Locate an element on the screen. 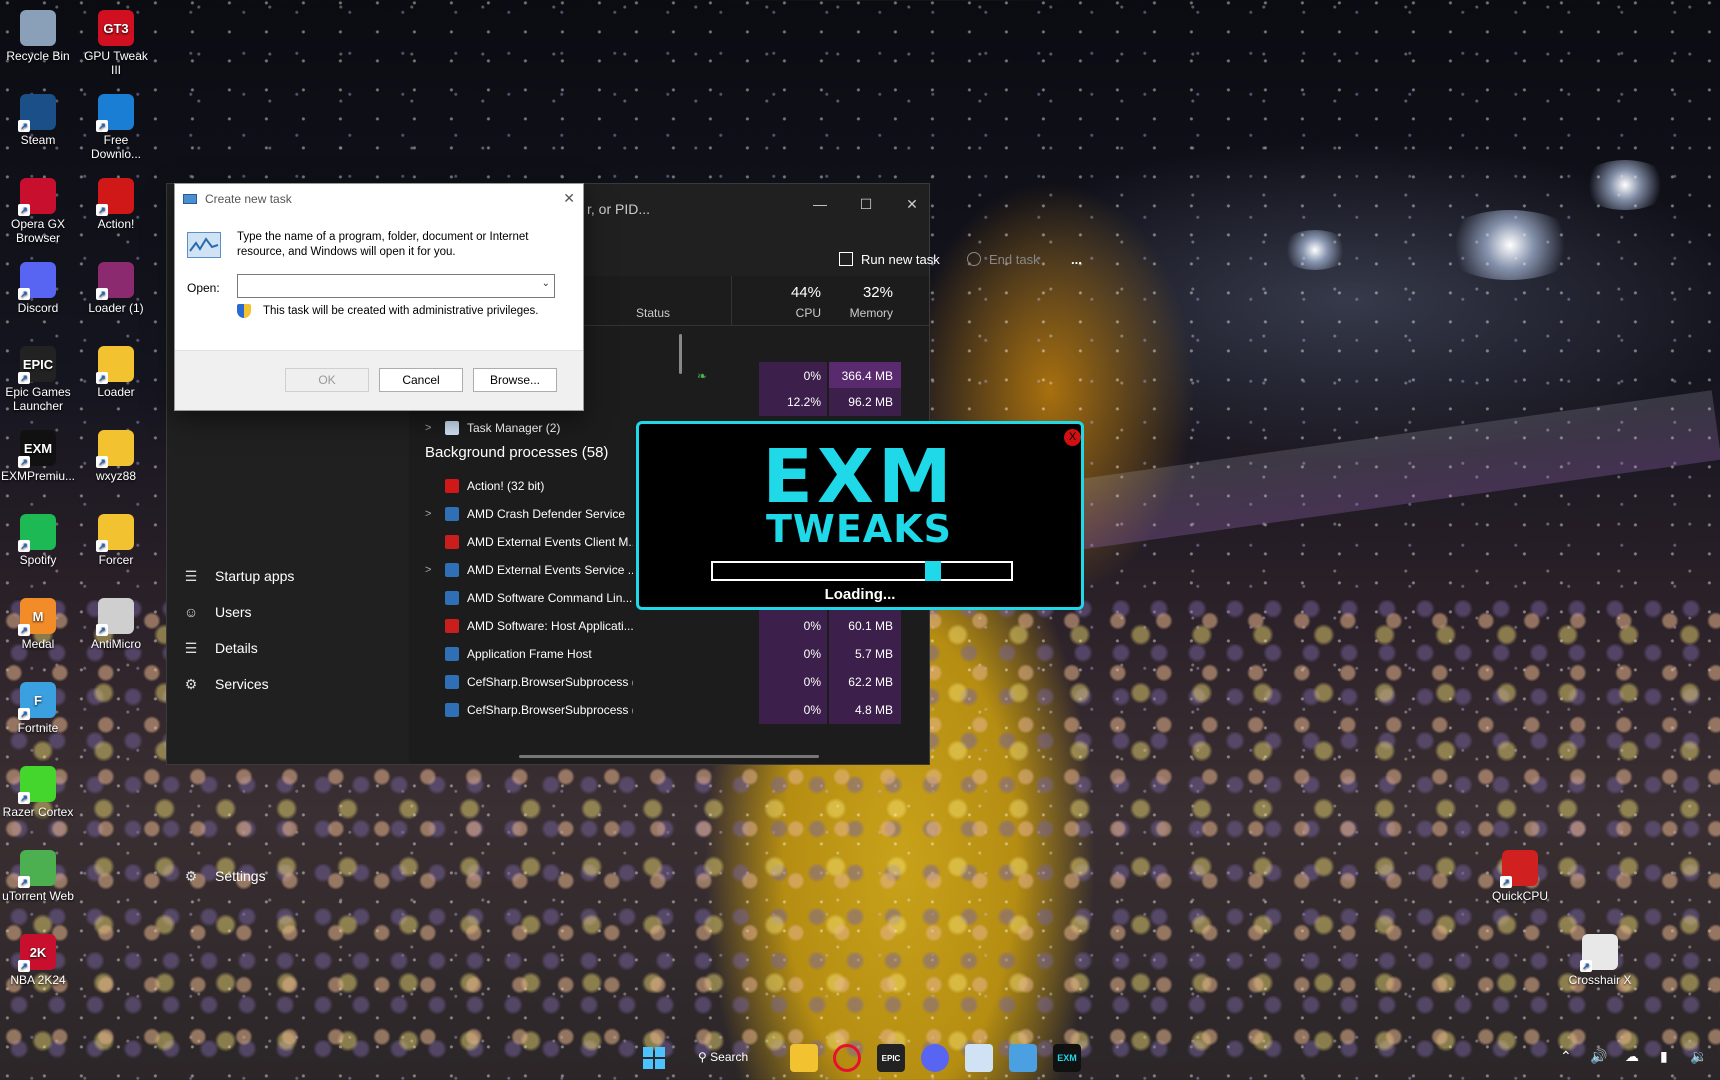 Image resolution: width=1720 pixels, height=1080 pixels. ok-button: OK is located at coordinates (327, 380).